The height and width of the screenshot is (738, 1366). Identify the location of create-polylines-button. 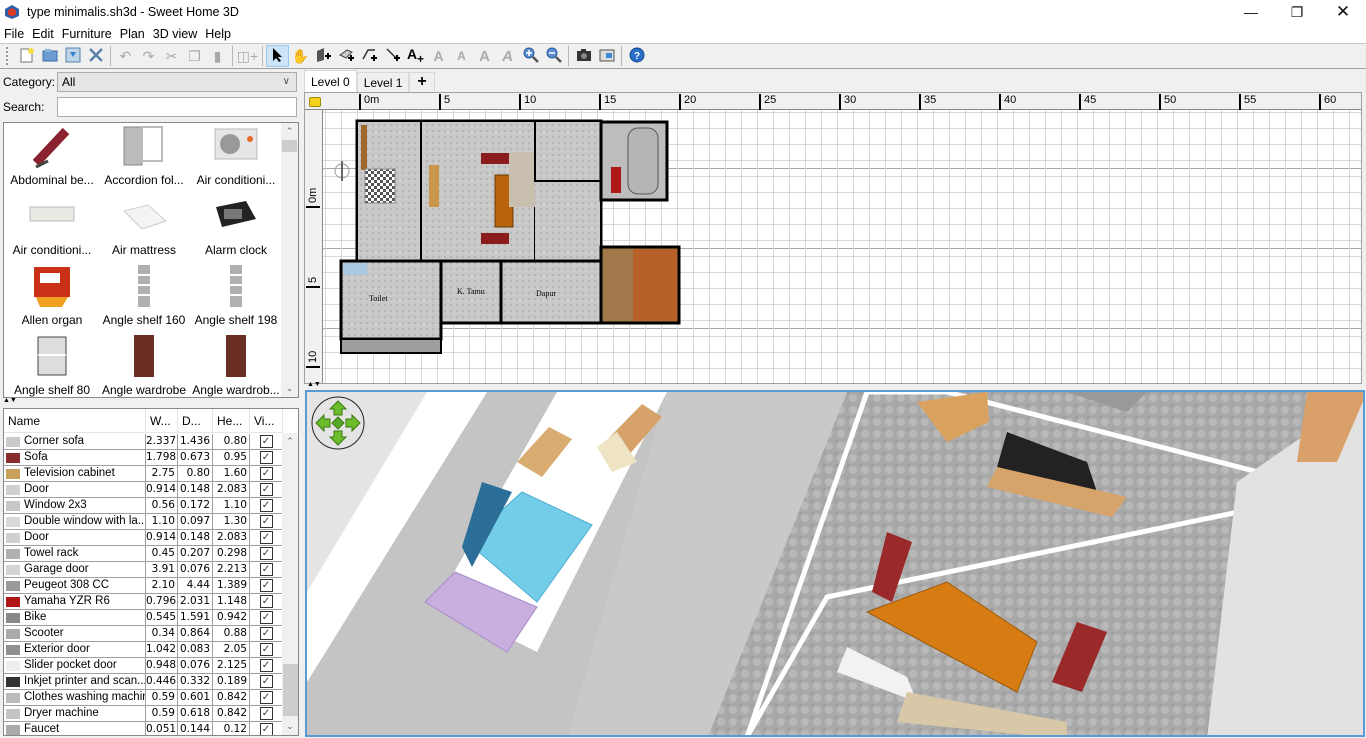
(369, 56).